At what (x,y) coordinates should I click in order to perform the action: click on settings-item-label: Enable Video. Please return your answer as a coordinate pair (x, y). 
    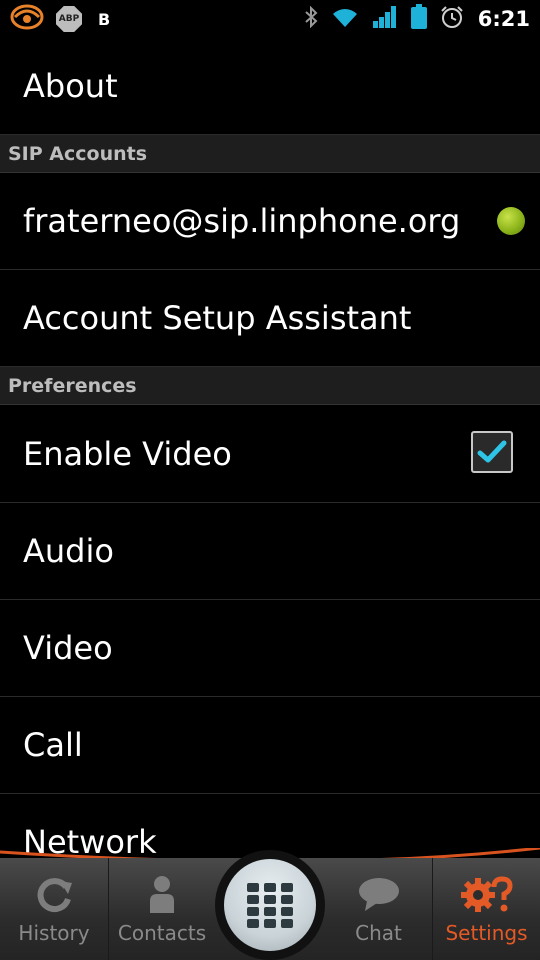
    Looking at the image, I should click on (127, 453).